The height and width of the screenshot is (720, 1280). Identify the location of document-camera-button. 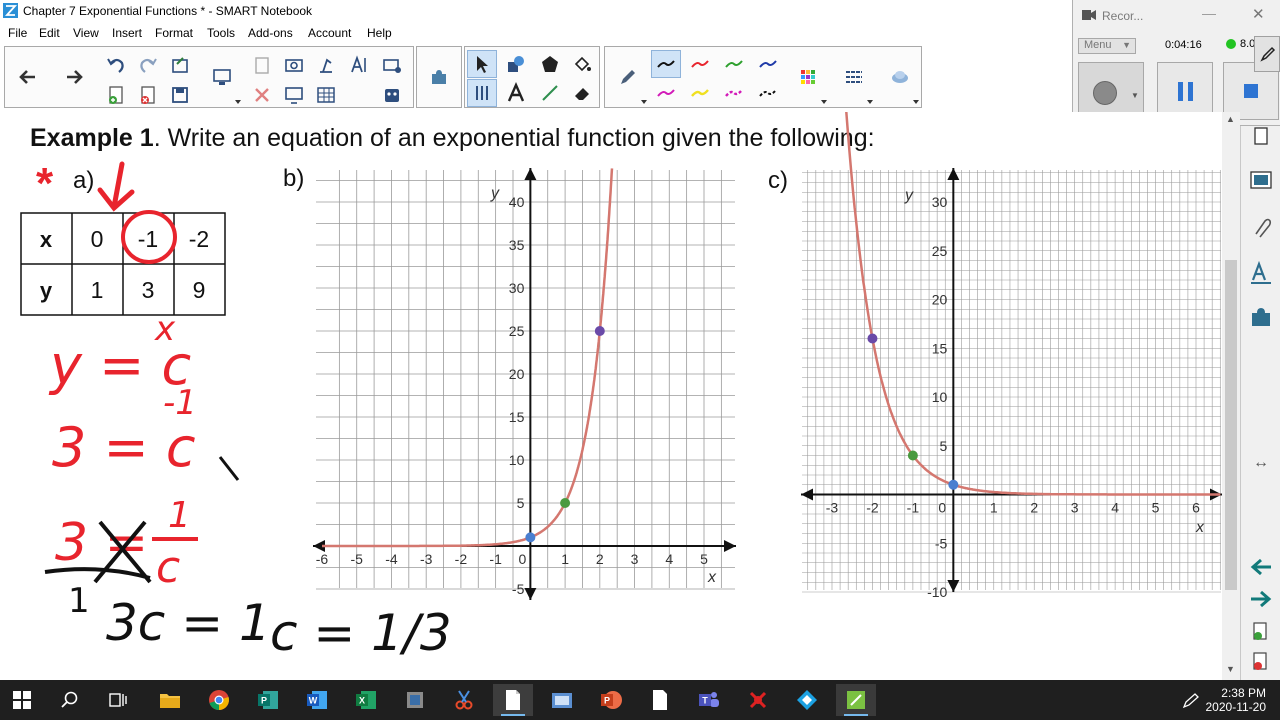
(326, 65).